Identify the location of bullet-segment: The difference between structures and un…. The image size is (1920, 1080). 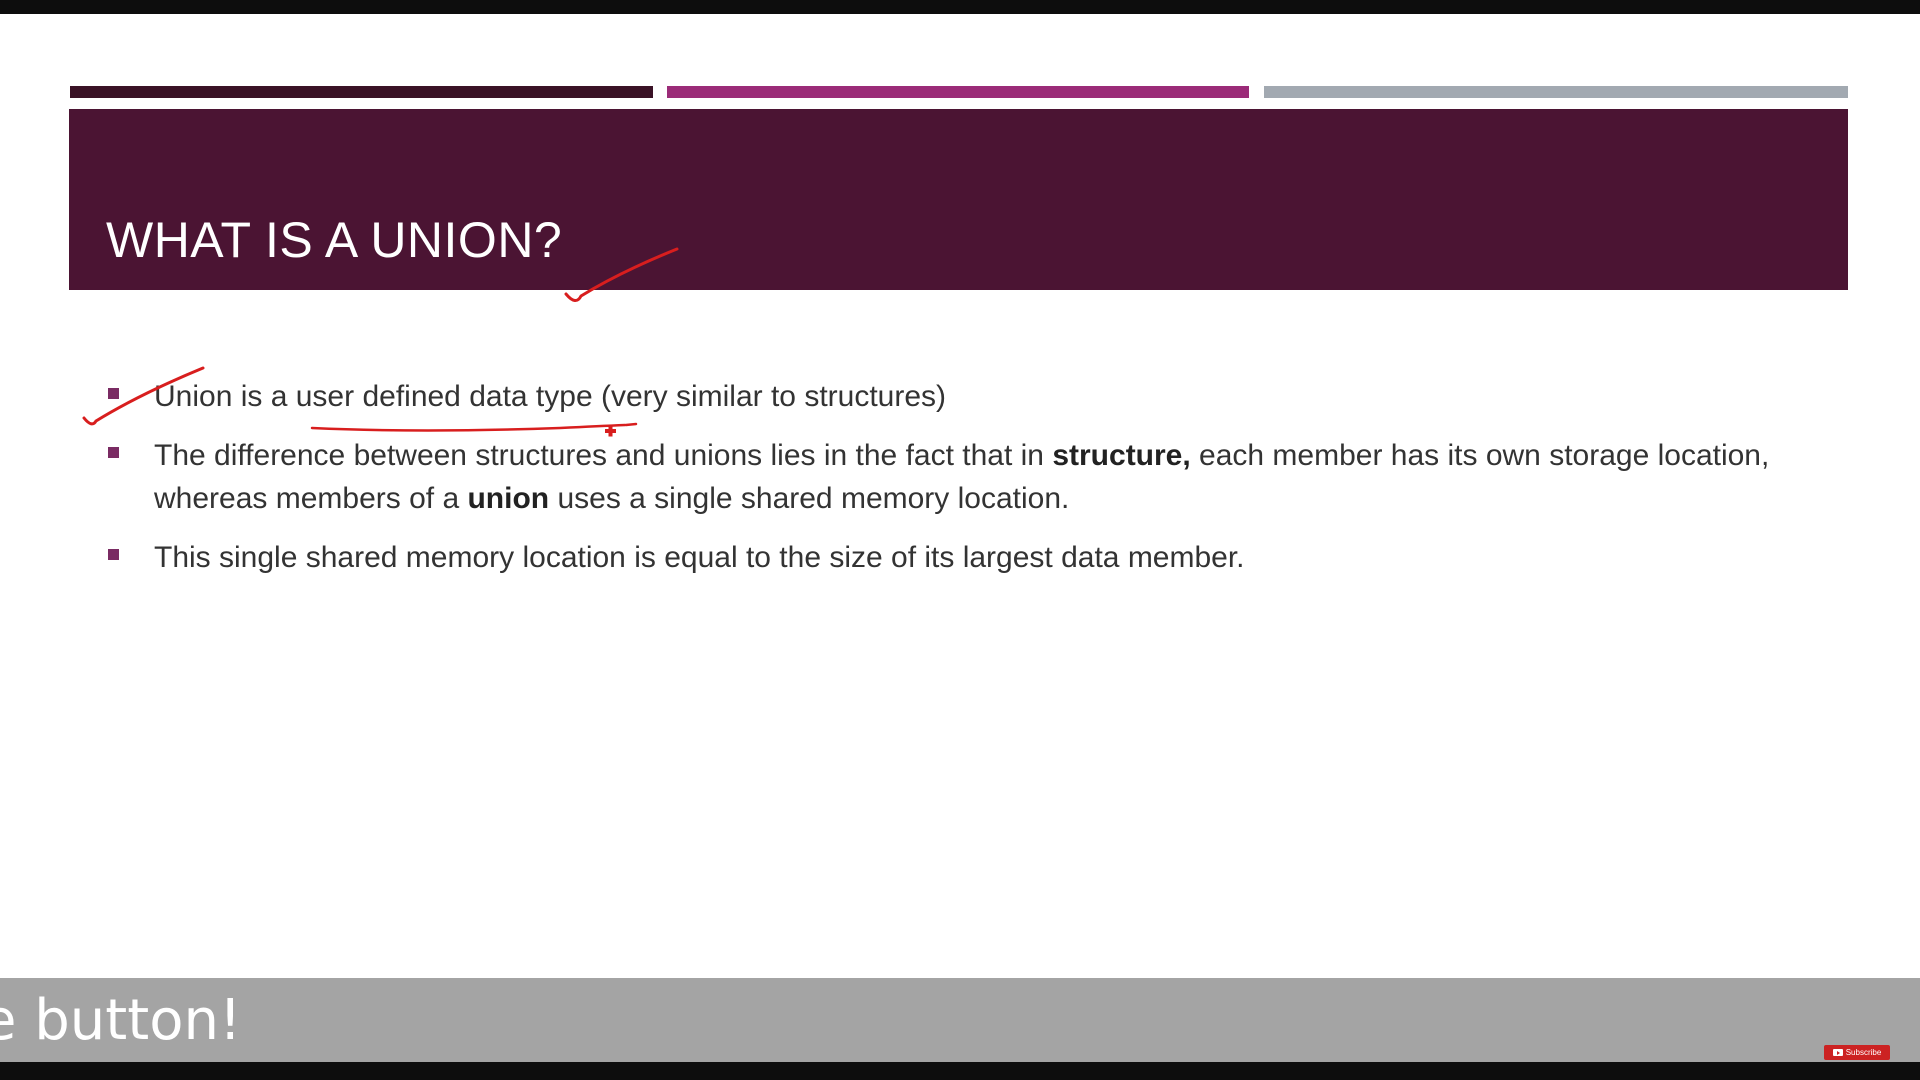
(603, 455).